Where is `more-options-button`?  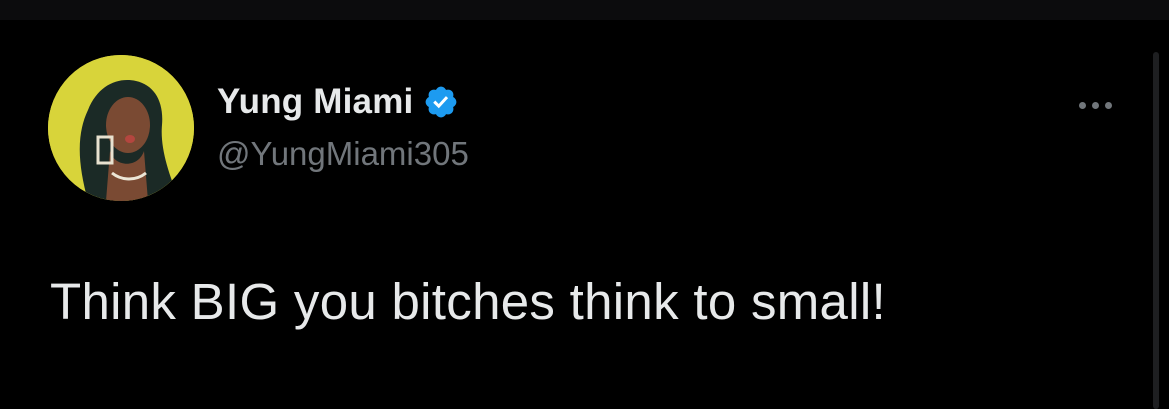
more-options-button is located at coordinates (1095, 105).